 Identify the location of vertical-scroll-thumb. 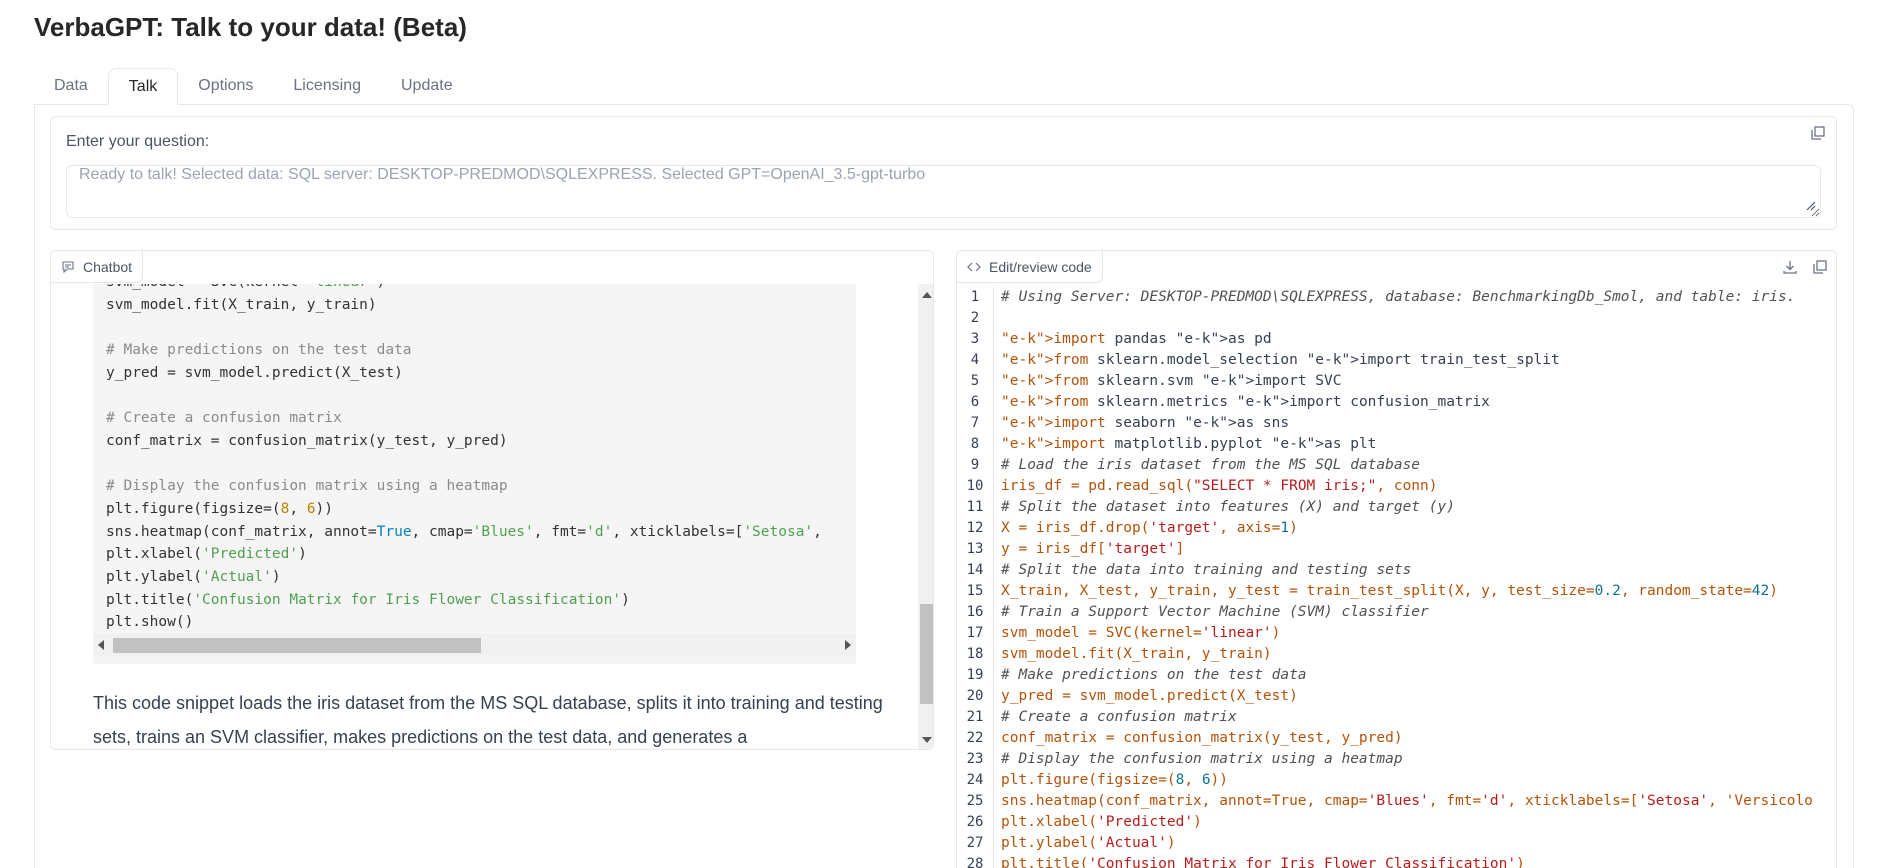
(926, 654).